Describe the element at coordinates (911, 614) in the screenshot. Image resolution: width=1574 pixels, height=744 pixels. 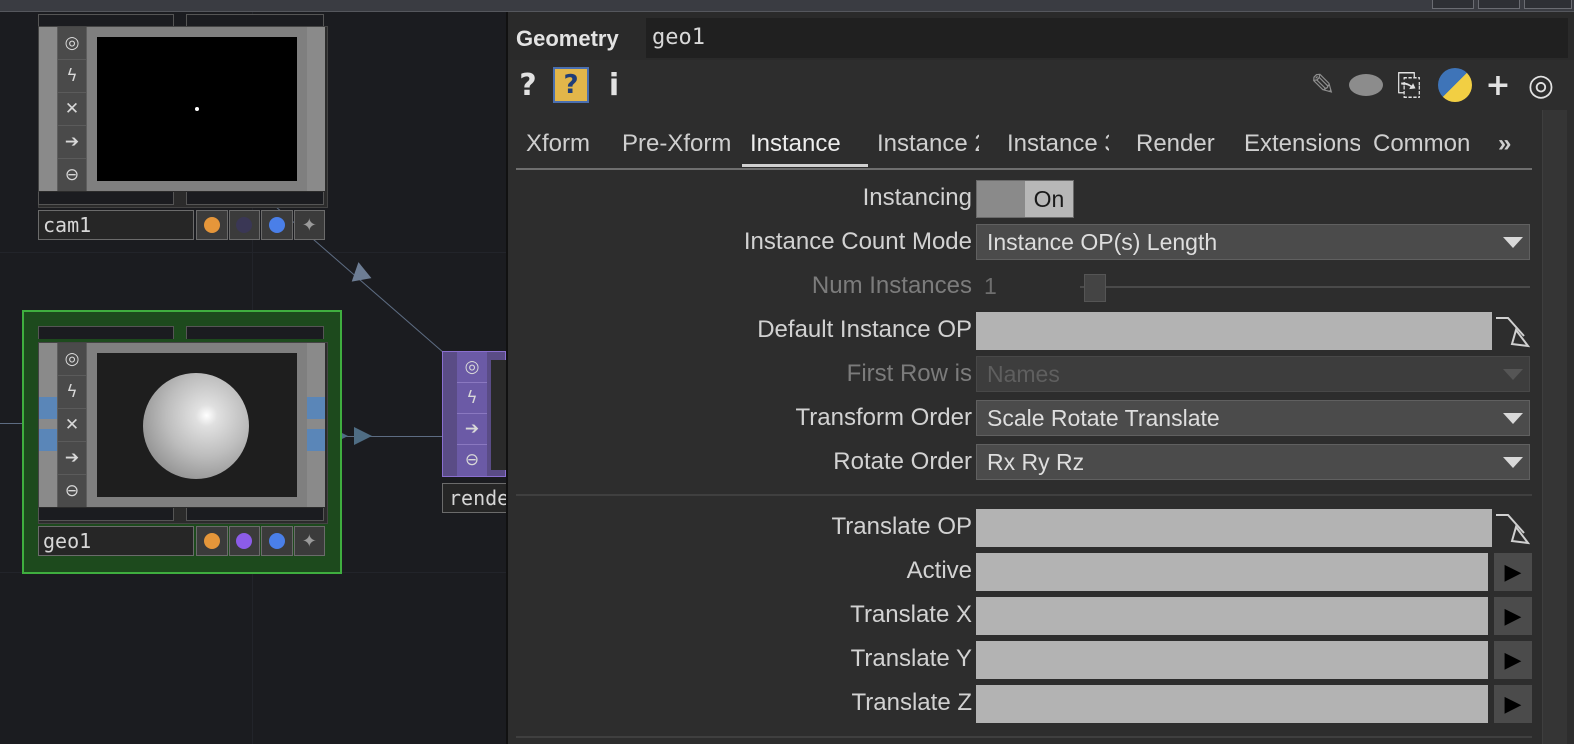
I see `param-label: Translate X` at that location.